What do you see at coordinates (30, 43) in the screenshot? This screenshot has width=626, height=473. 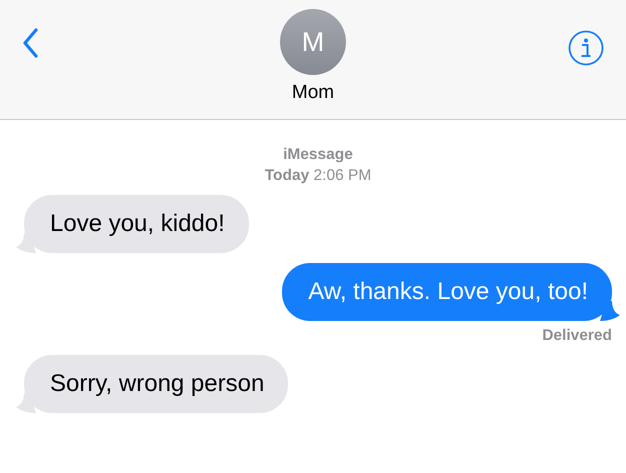 I see `back-icon` at bounding box center [30, 43].